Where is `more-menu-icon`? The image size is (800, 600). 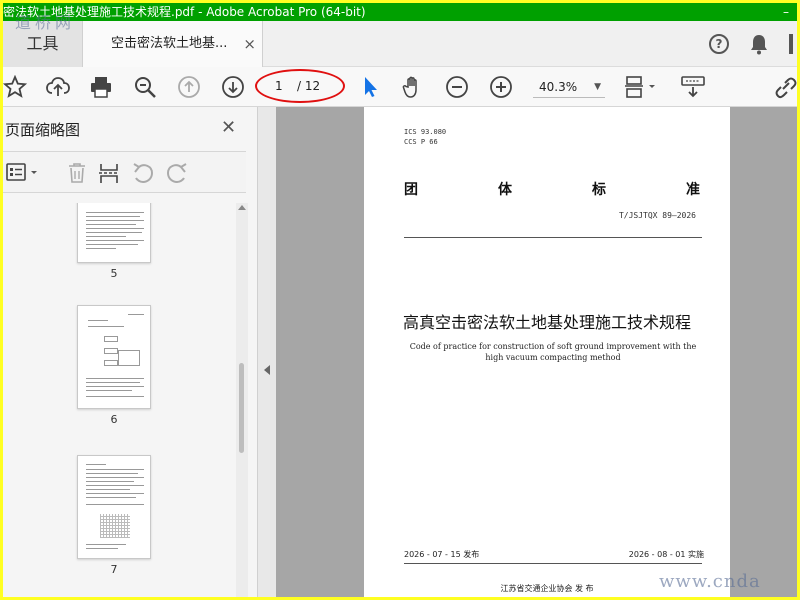
more-menu-icon is located at coordinates (791, 44).